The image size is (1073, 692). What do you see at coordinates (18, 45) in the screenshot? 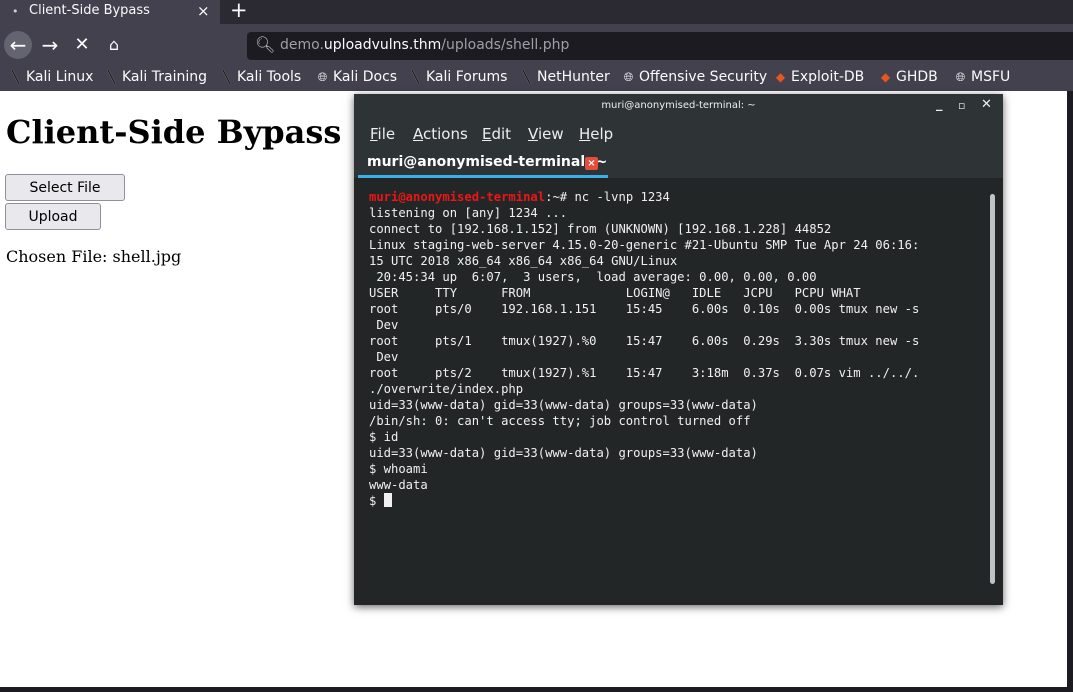
I see `back-arrow-icon: ←` at bounding box center [18, 45].